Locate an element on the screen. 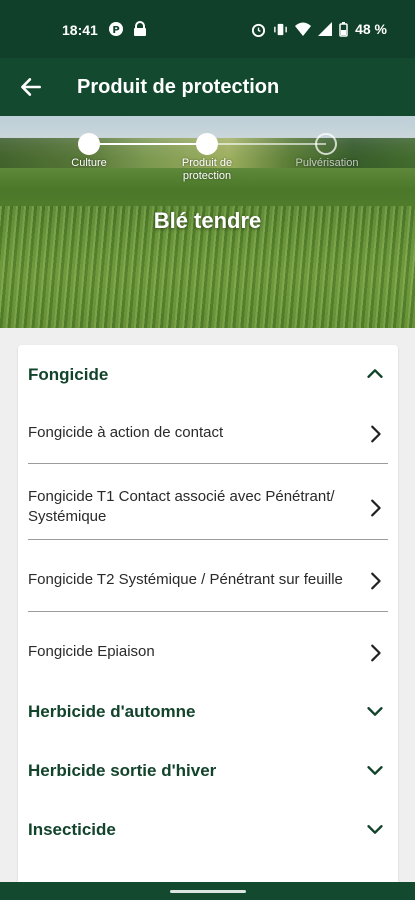  list-item-label: Fongicide Epiaison is located at coordinates (91, 651).